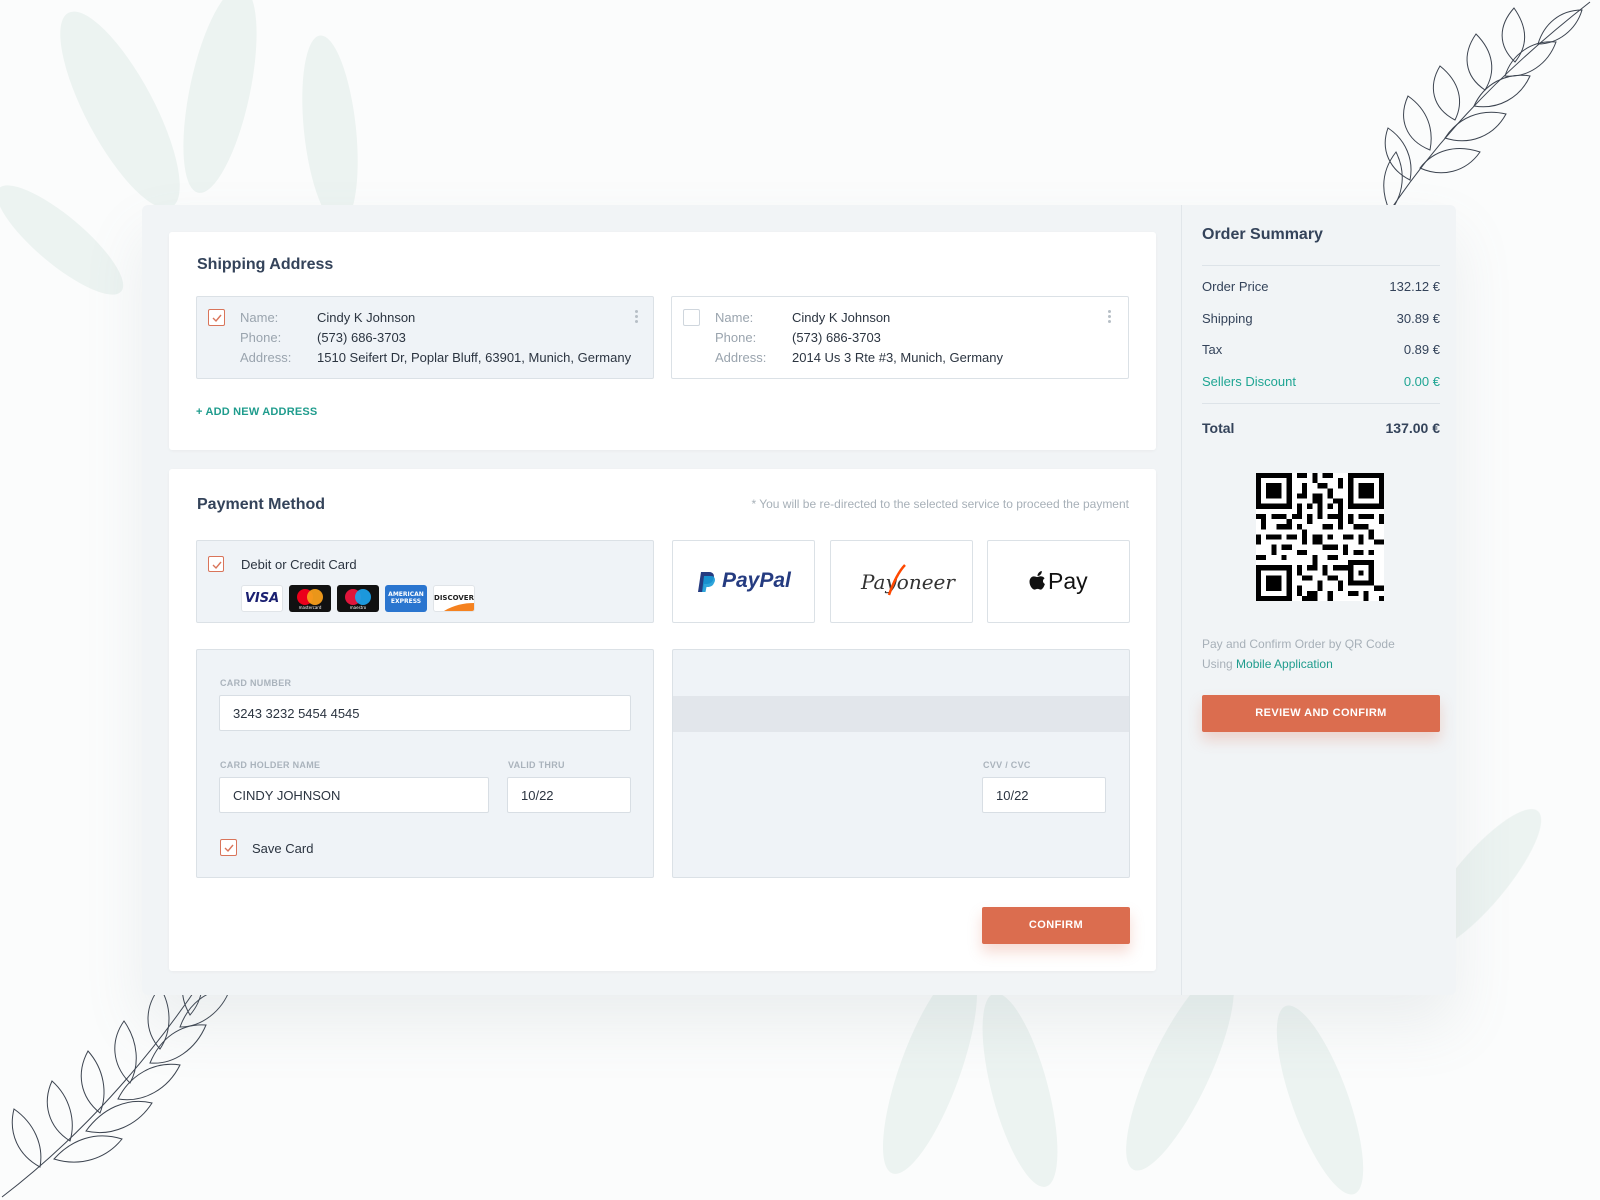  I want to click on apple-pay-option: Pay, so click(1058, 581).